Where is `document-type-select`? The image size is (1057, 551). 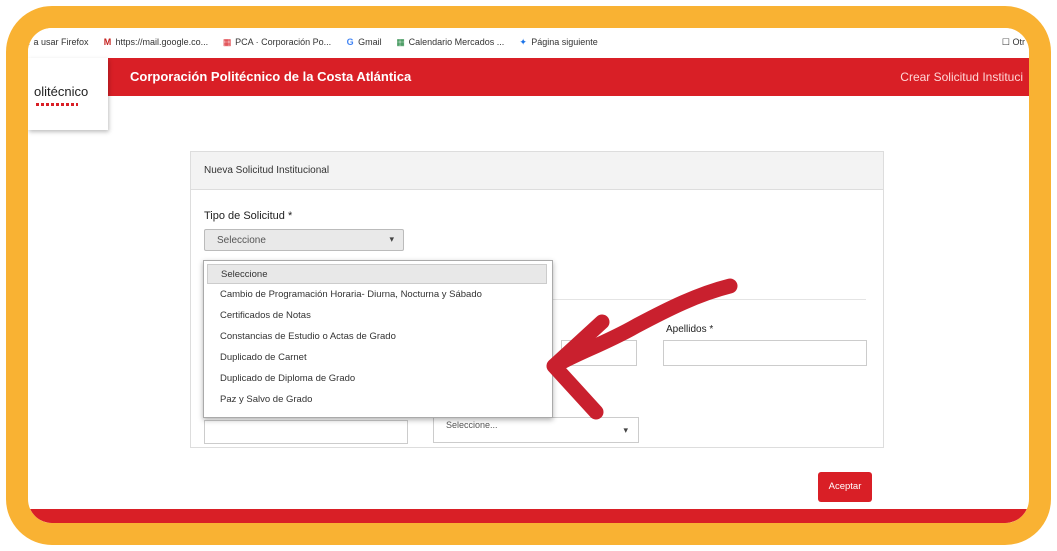 document-type-select is located at coordinates (306, 432).